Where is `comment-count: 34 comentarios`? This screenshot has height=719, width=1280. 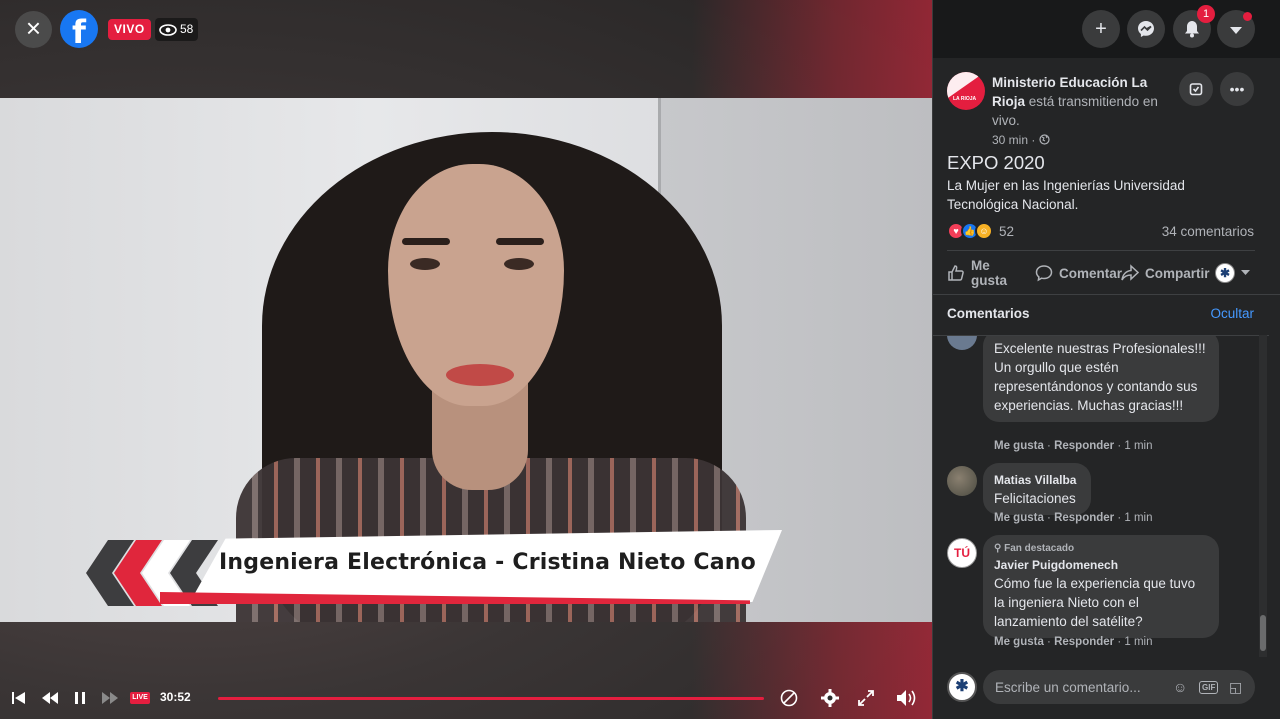 comment-count: 34 comentarios is located at coordinates (1208, 231).